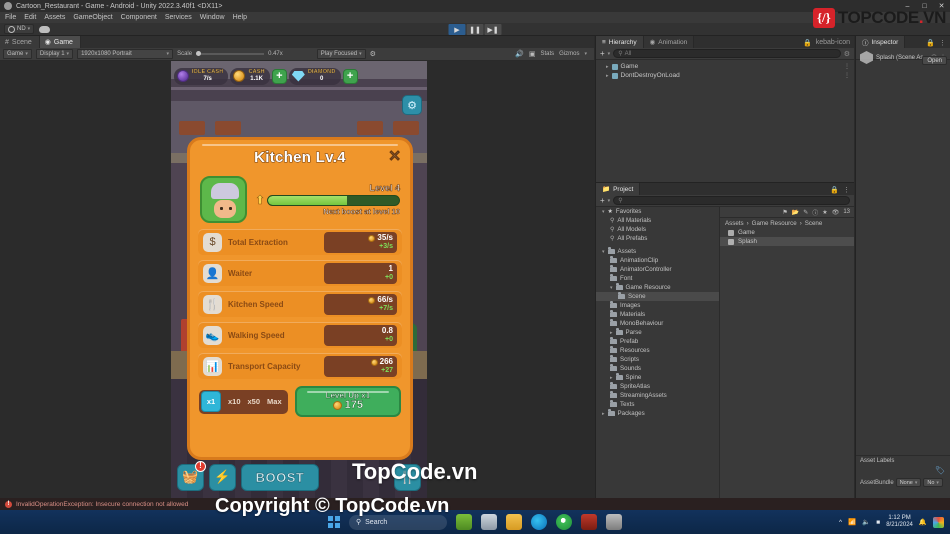  Describe the element at coordinates (201, 76) in the screenshot. I see `hud-idle-cash: IDLE CASH 7/s` at that location.